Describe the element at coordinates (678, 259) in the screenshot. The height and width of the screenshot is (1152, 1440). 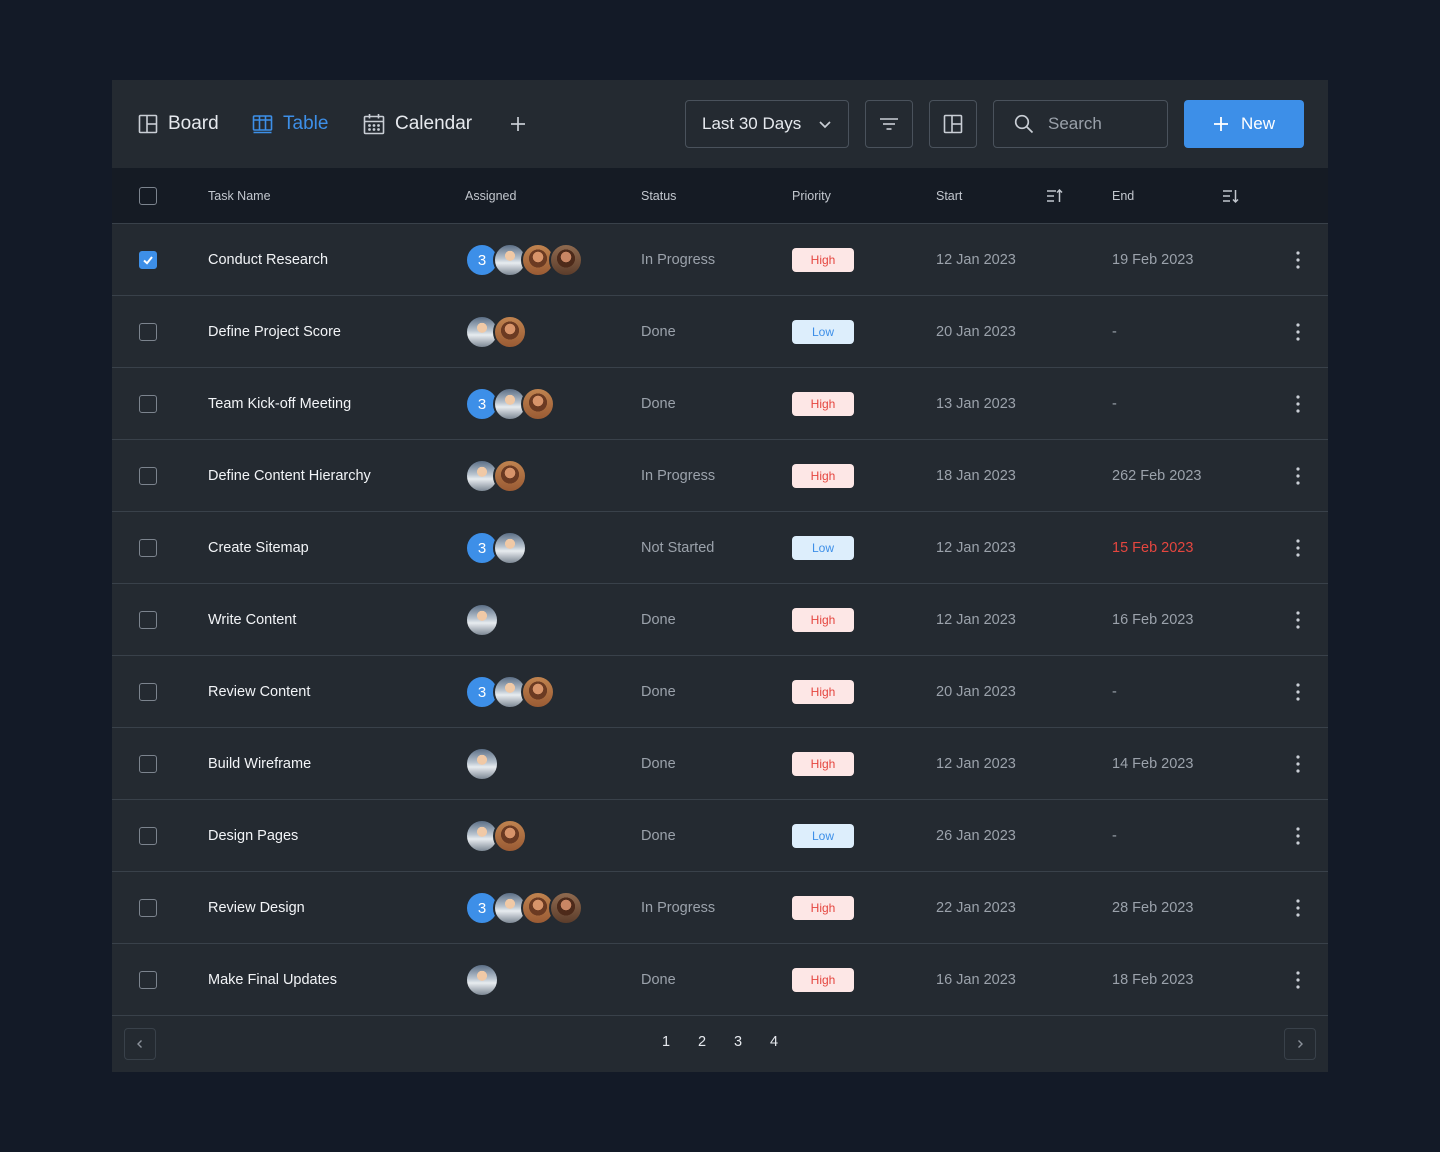
I see `status-text: In Progress` at that location.